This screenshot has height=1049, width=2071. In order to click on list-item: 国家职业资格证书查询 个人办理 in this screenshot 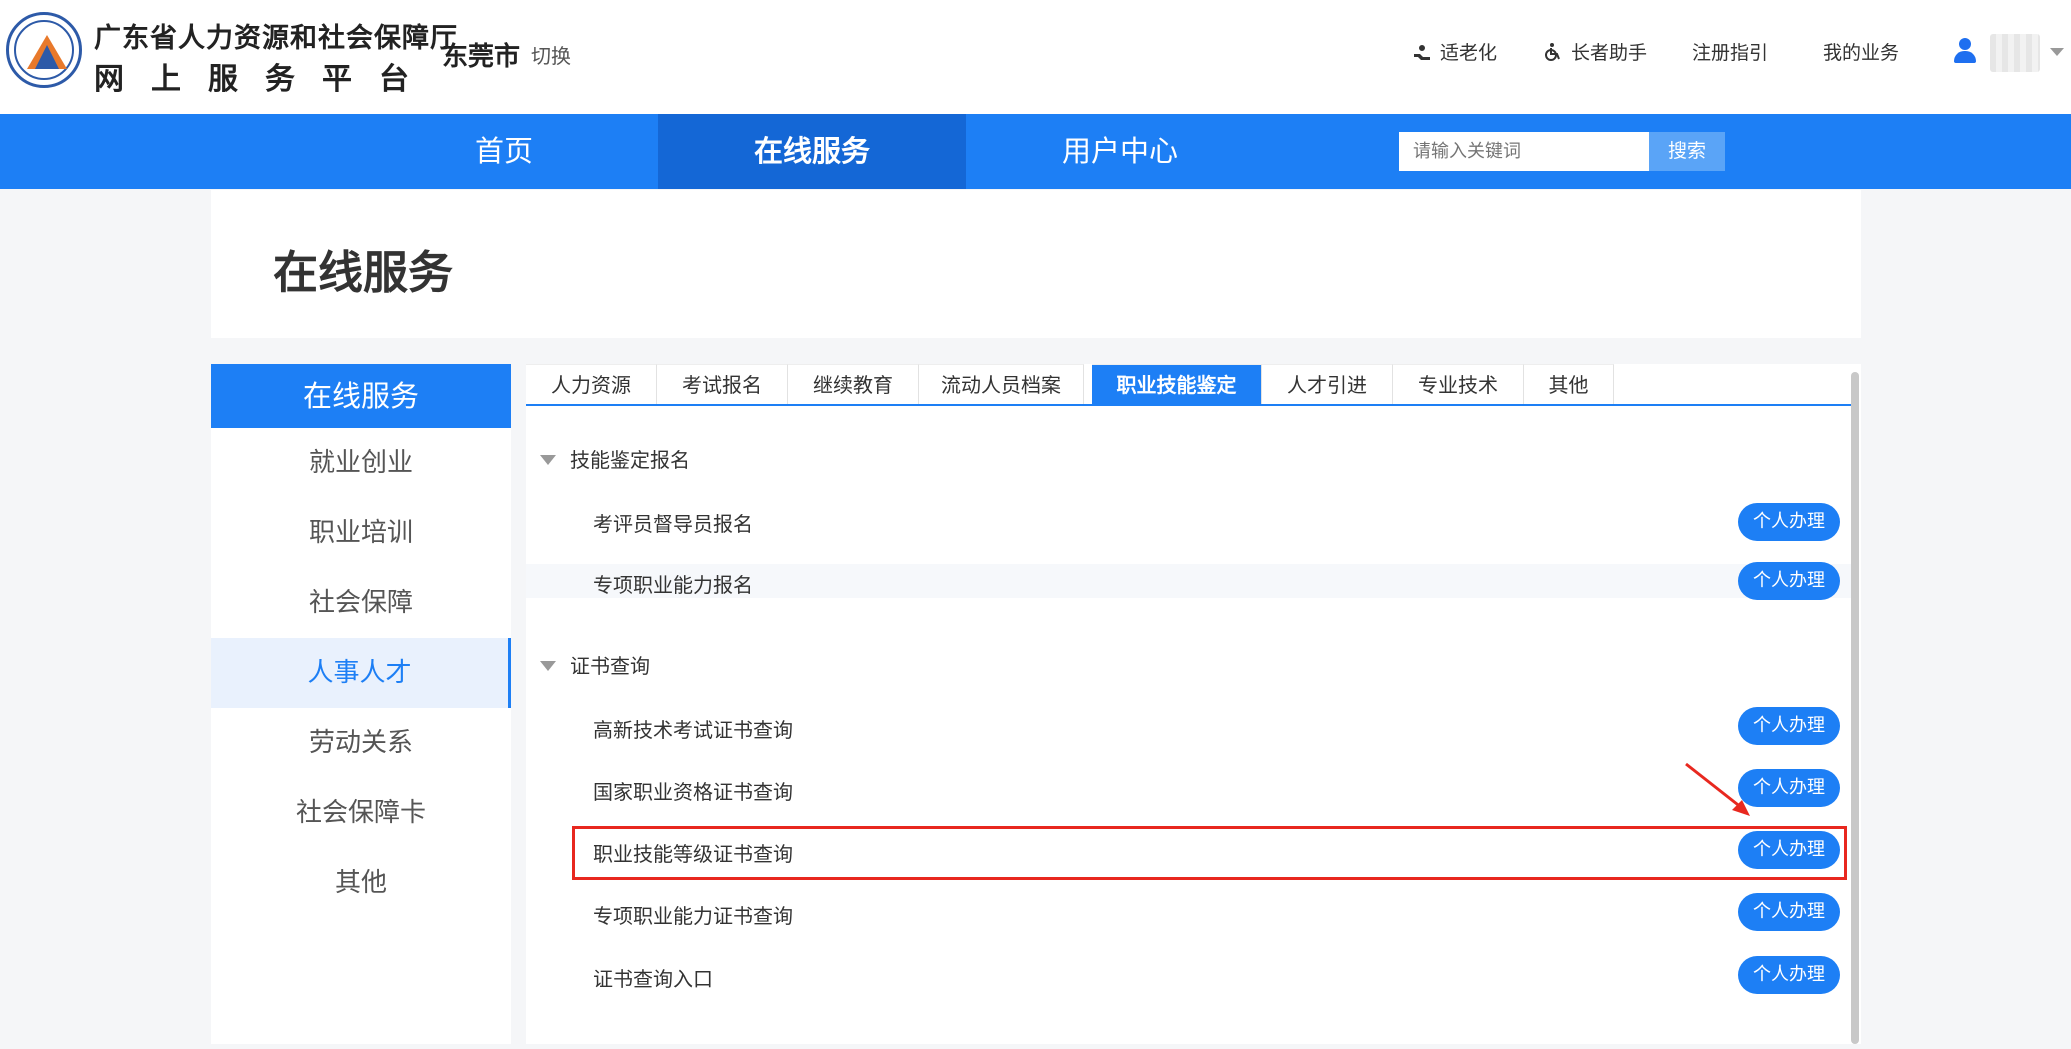, I will do `click(1188, 788)`.